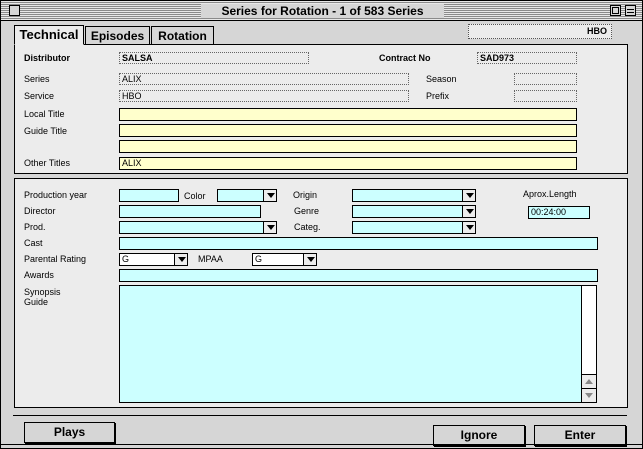 The width and height of the screenshot is (643, 449). Describe the element at coordinates (210, 259) in the screenshot. I see `mpaa-label: MPAA` at that location.